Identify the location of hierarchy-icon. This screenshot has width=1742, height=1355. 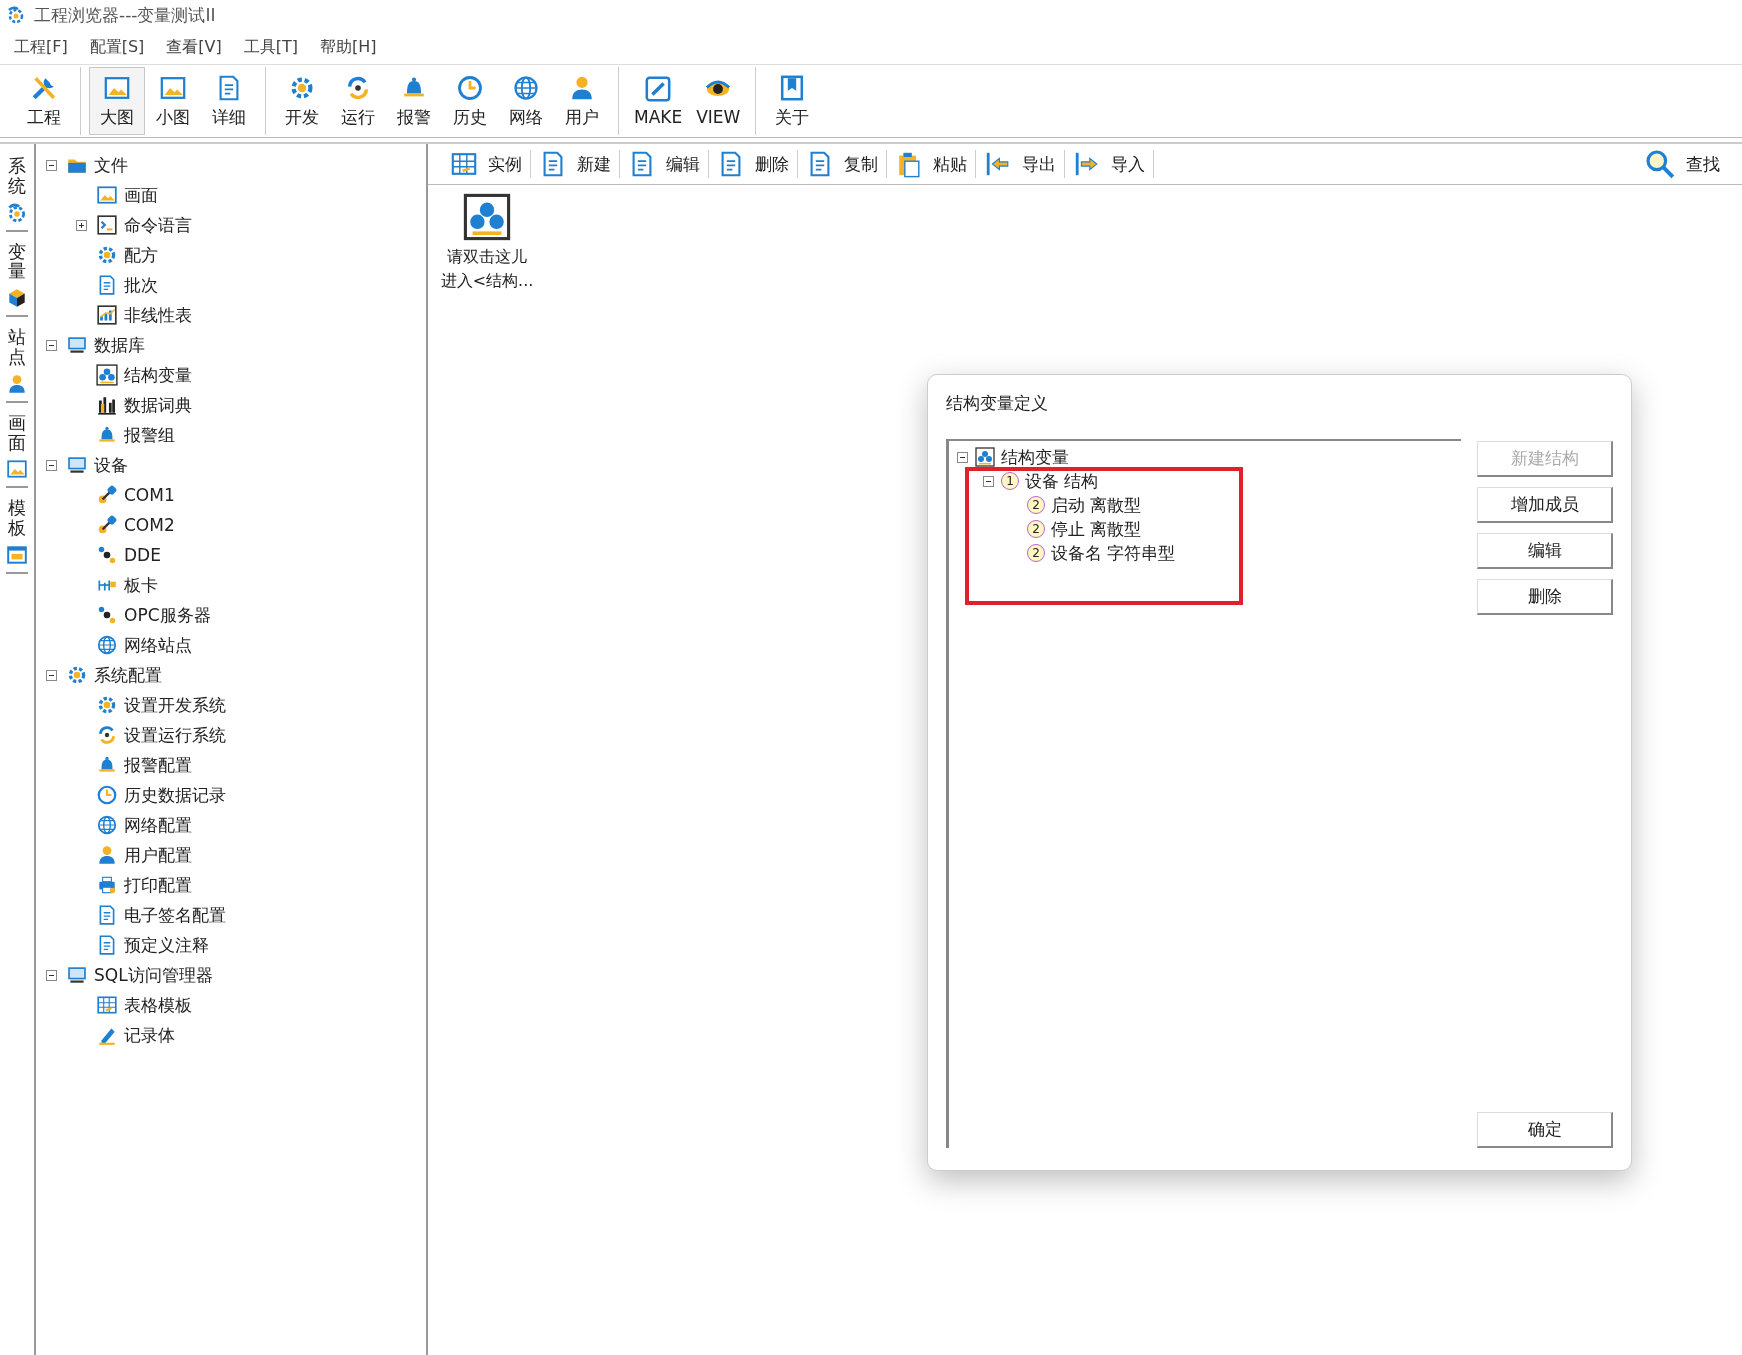
(985, 457).